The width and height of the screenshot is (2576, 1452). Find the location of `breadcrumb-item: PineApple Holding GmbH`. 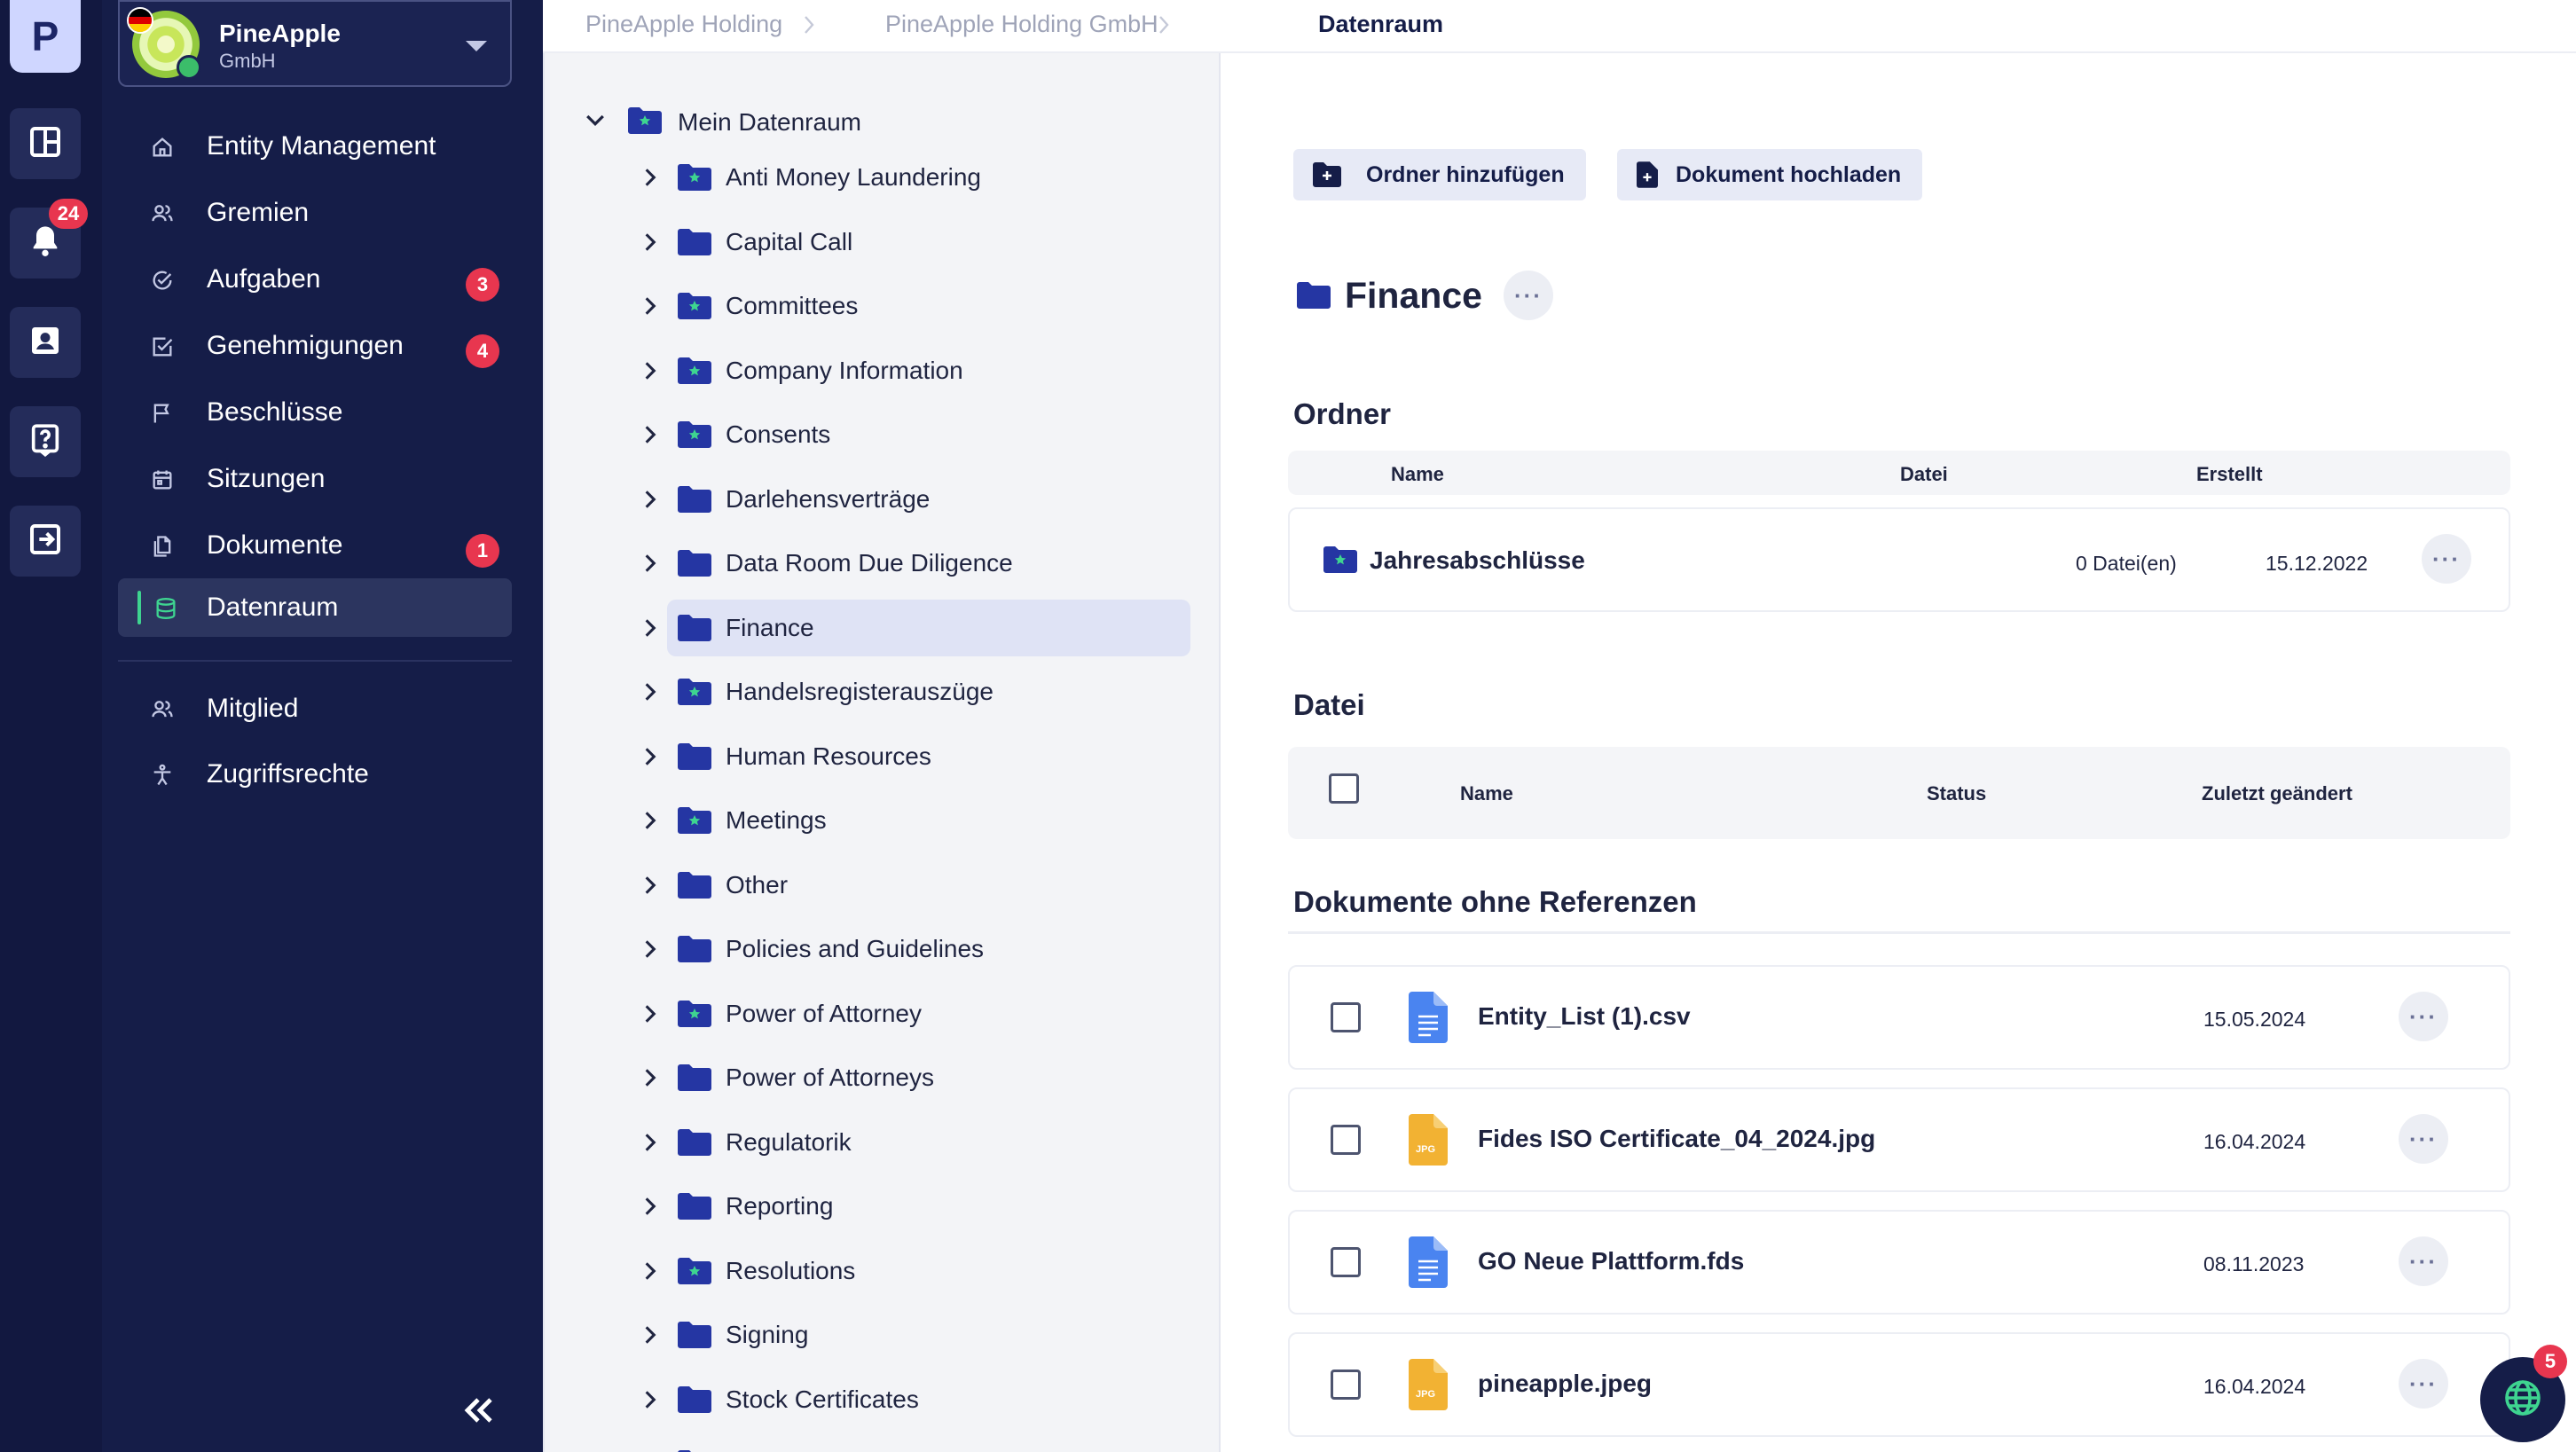

breadcrumb-item: PineApple Holding GmbH is located at coordinates (1021, 24).